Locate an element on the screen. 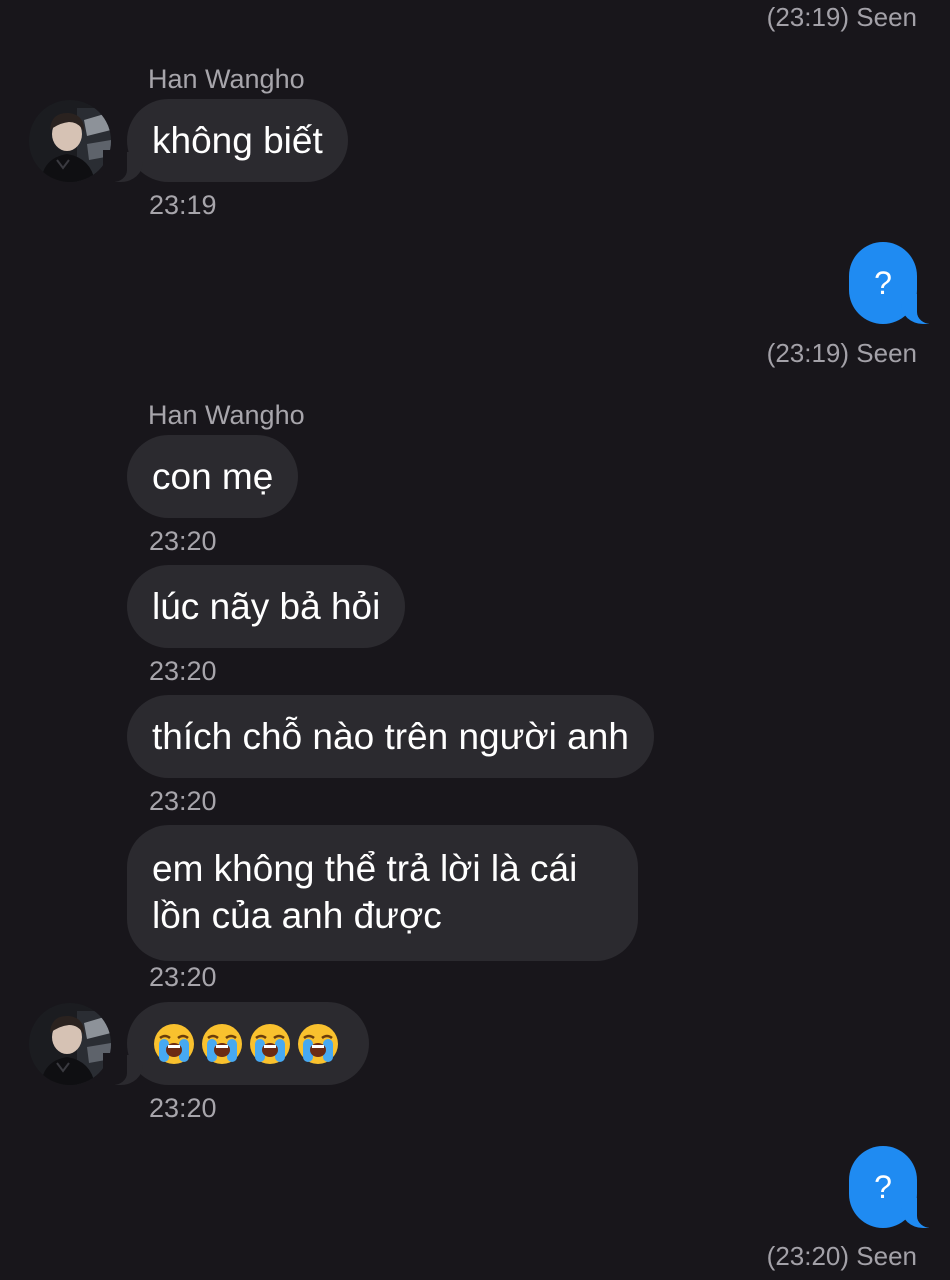  seen-status: (23:20) Seen is located at coordinates (841, 1256).